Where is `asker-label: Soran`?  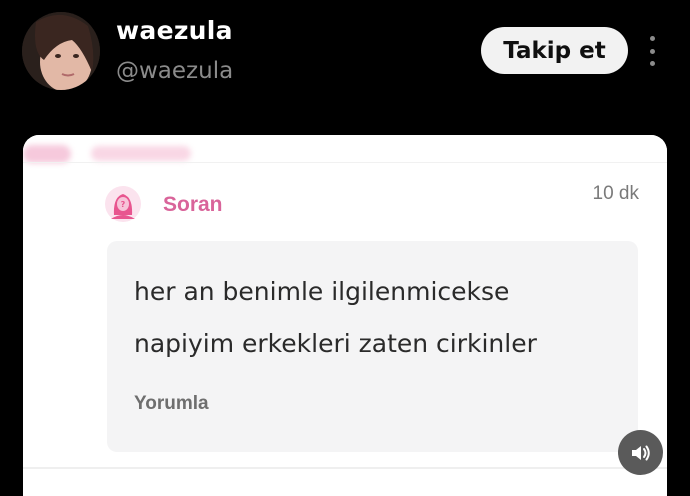 asker-label: Soran is located at coordinates (193, 204).